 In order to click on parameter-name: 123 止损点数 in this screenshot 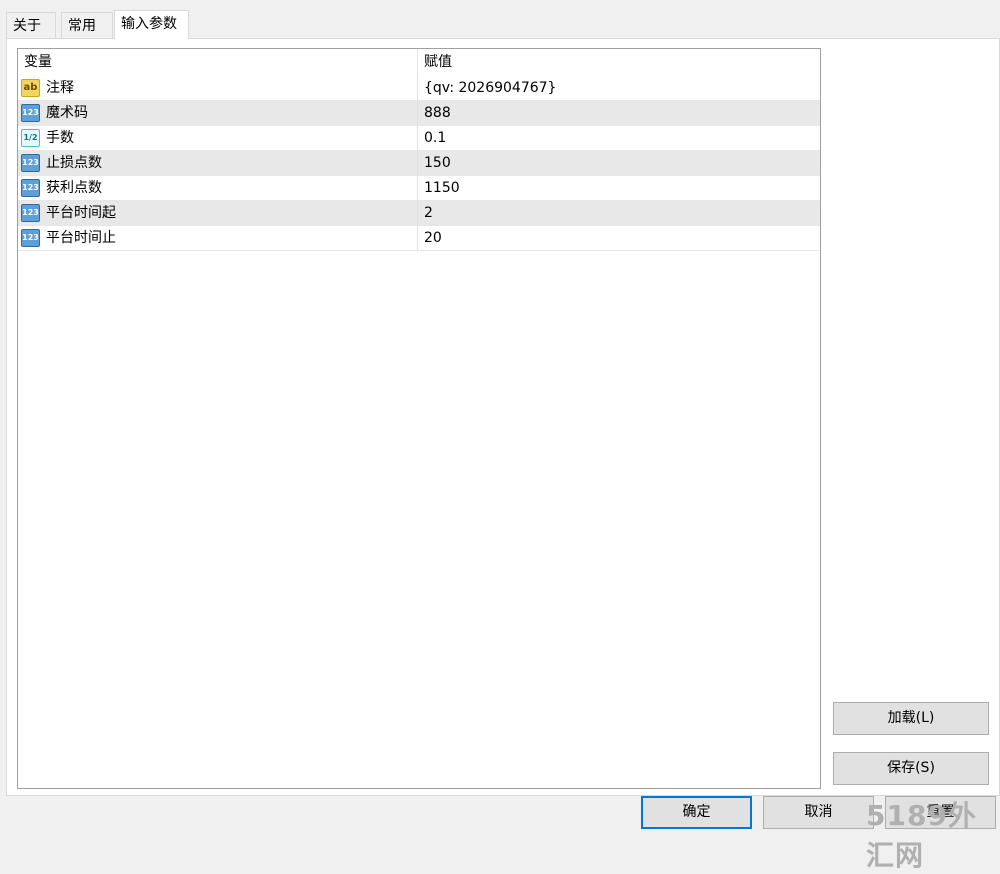, I will do `click(218, 163)`.